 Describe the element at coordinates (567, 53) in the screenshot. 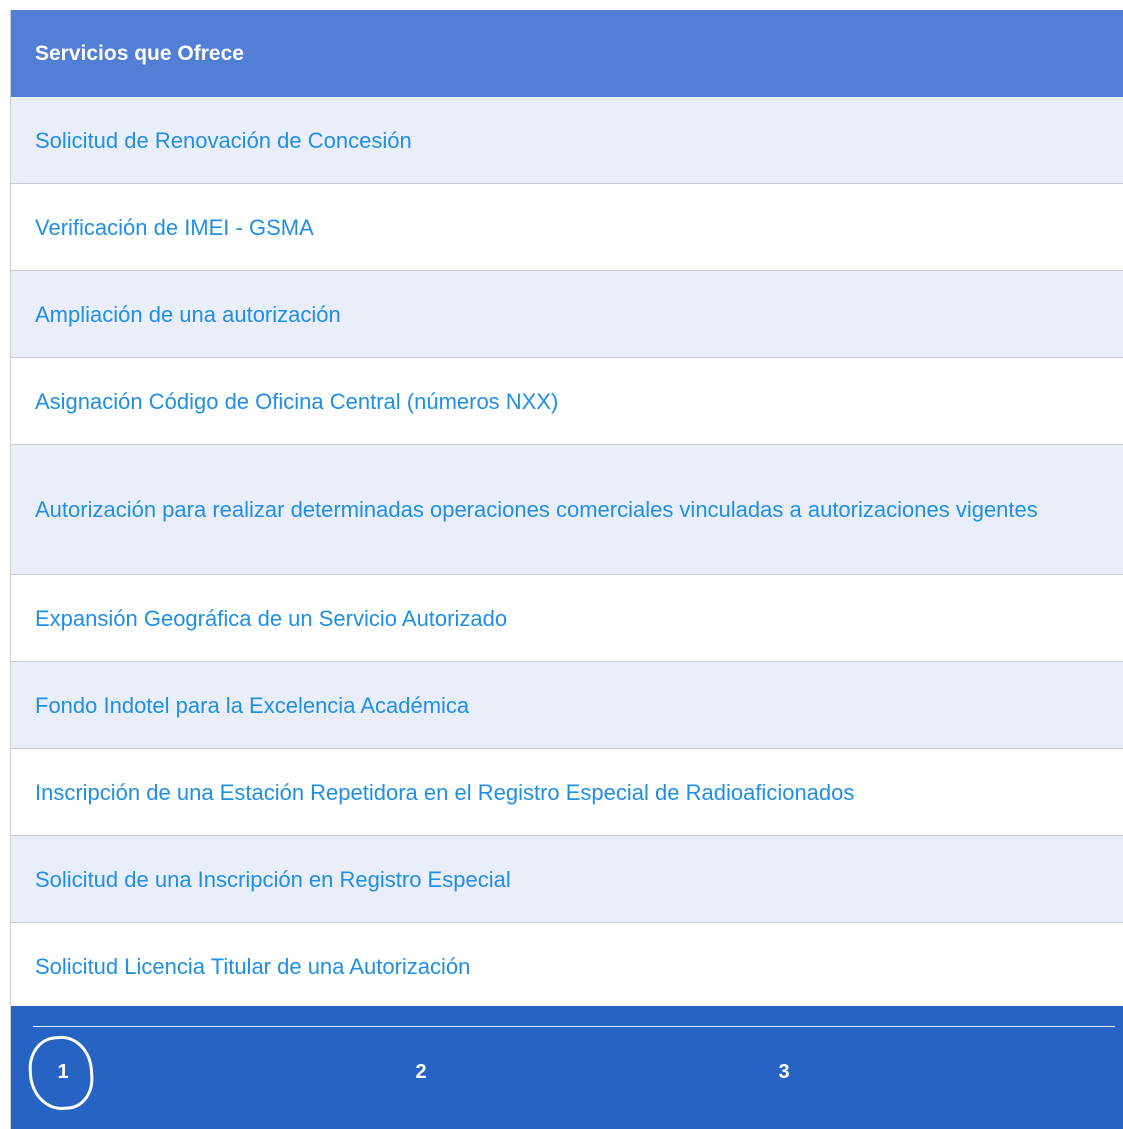

I see `panel-title: Servicios que Ofrece` at that location.